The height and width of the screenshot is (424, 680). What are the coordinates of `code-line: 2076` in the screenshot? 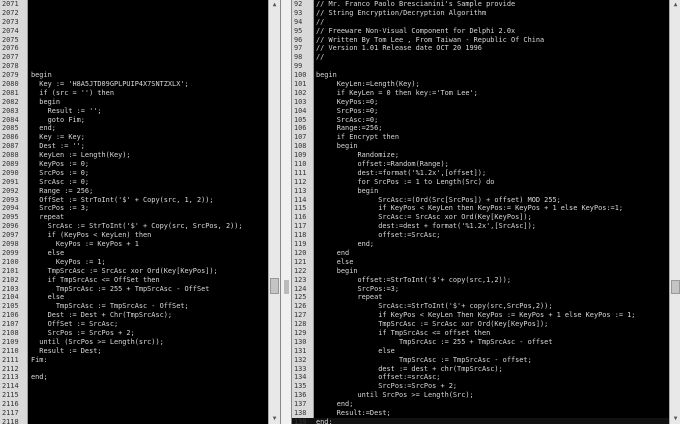 It's located at (134, 48).